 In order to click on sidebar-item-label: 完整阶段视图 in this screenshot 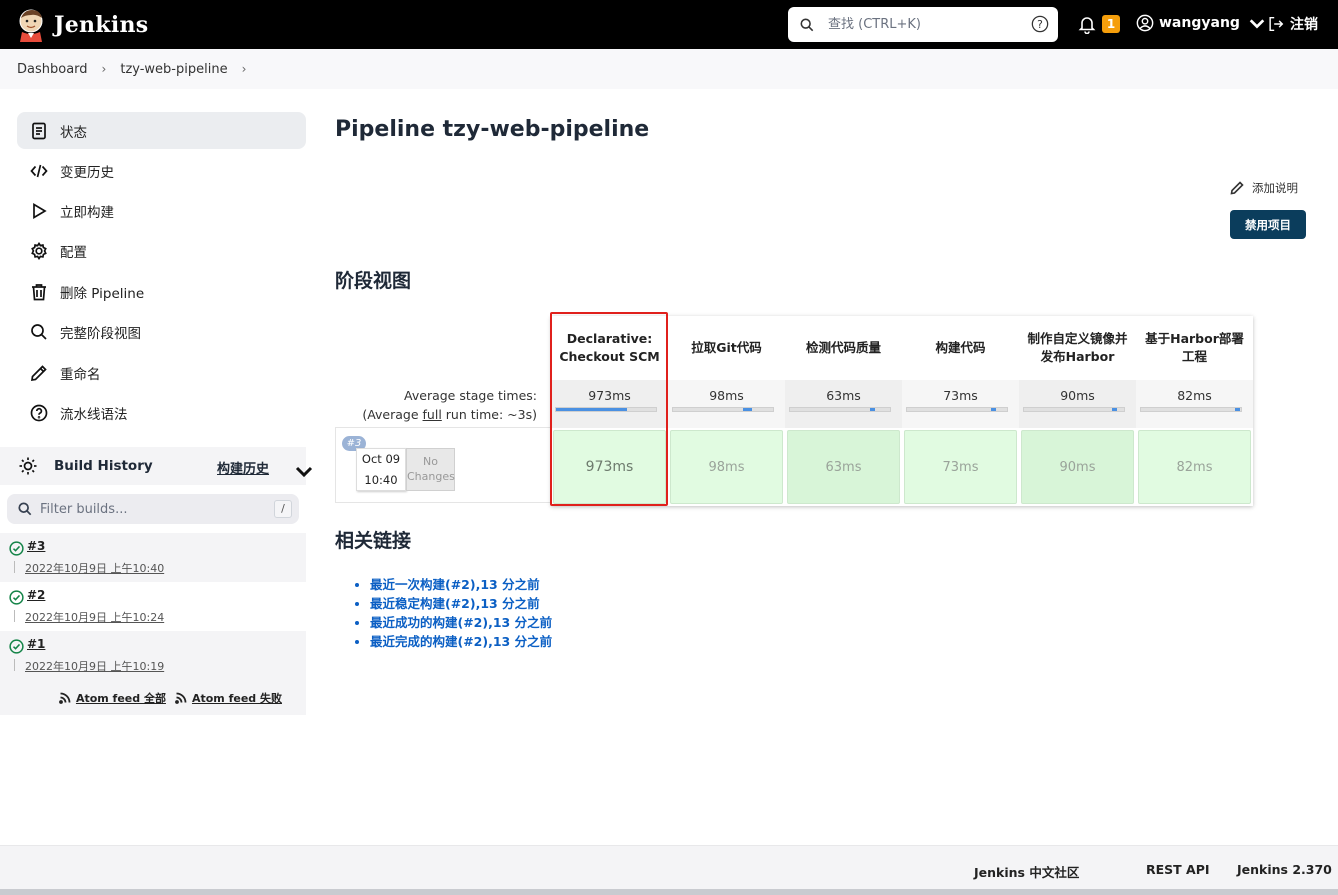, I will do `click(100, 333)`.